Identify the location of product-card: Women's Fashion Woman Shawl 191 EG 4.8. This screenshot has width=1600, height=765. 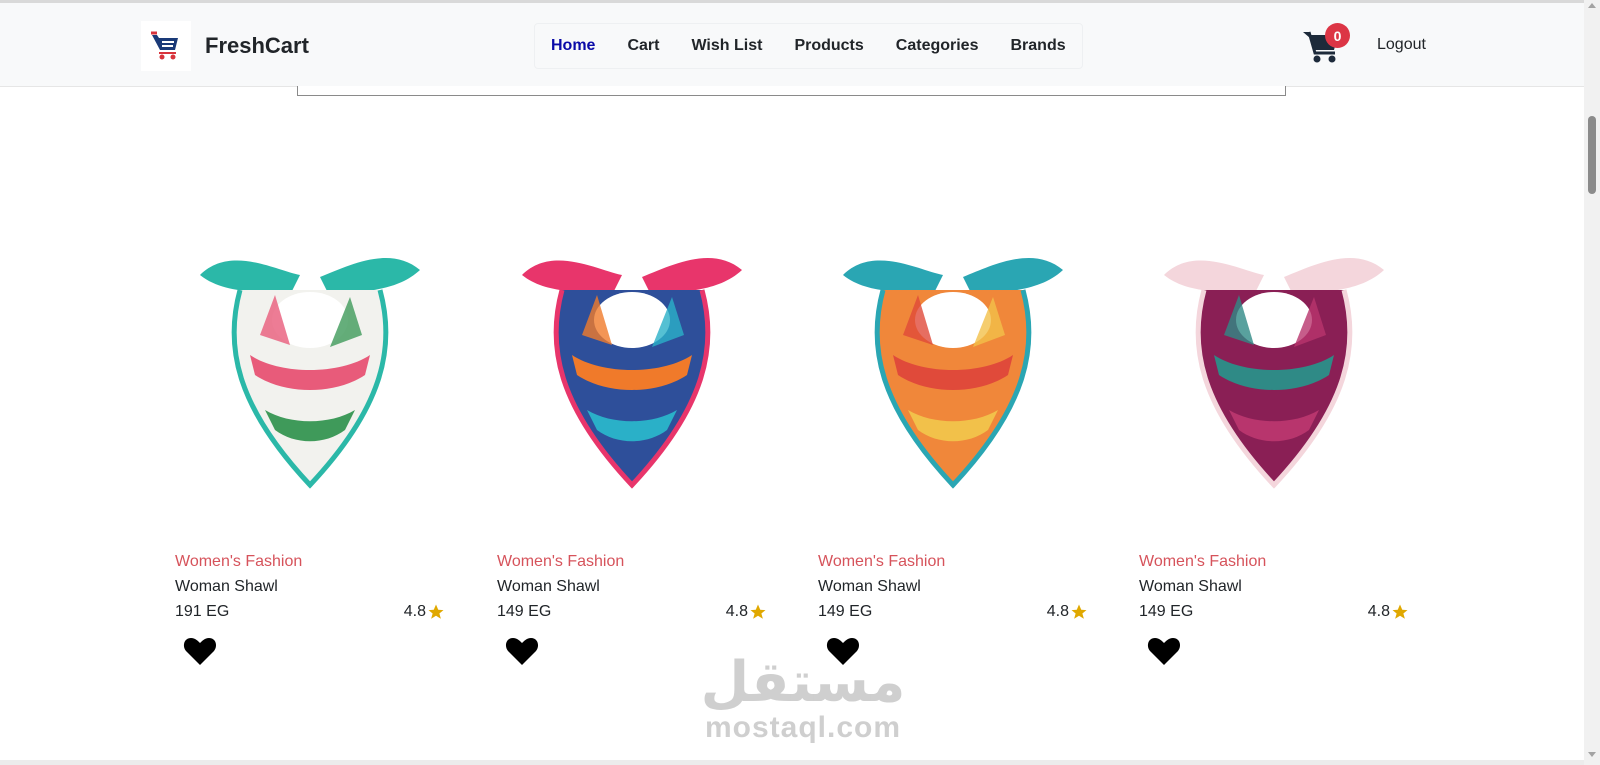
(310, 450).